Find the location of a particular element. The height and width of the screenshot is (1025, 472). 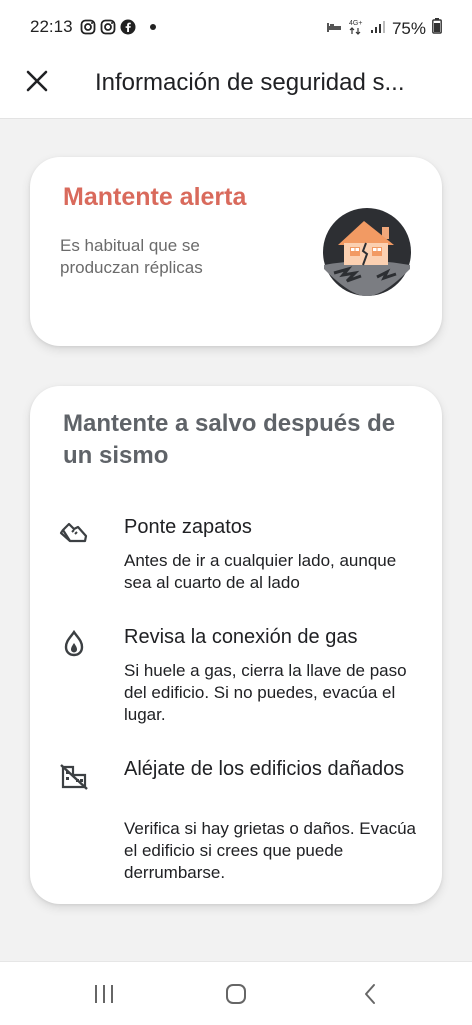

tip-title: Aléjate de los edificios dañados is located at coordinates (264, 769).